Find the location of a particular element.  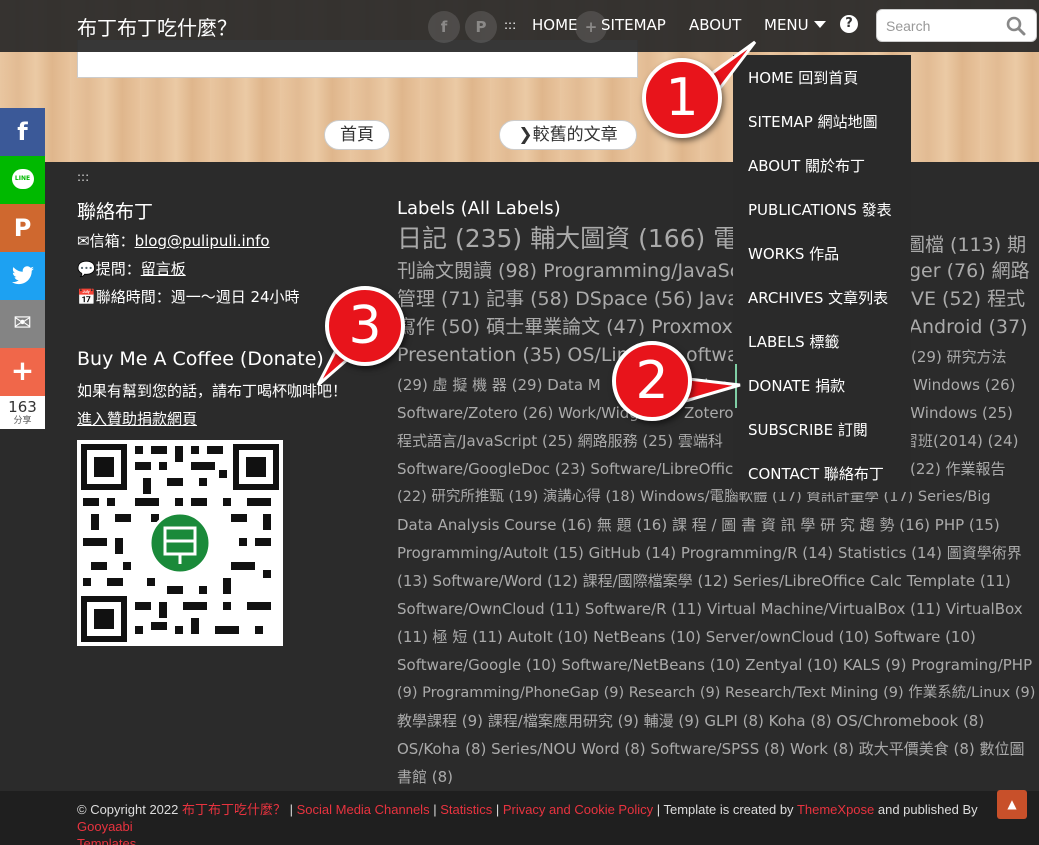

callout-2: 2 is located at coordinates (652, 381).